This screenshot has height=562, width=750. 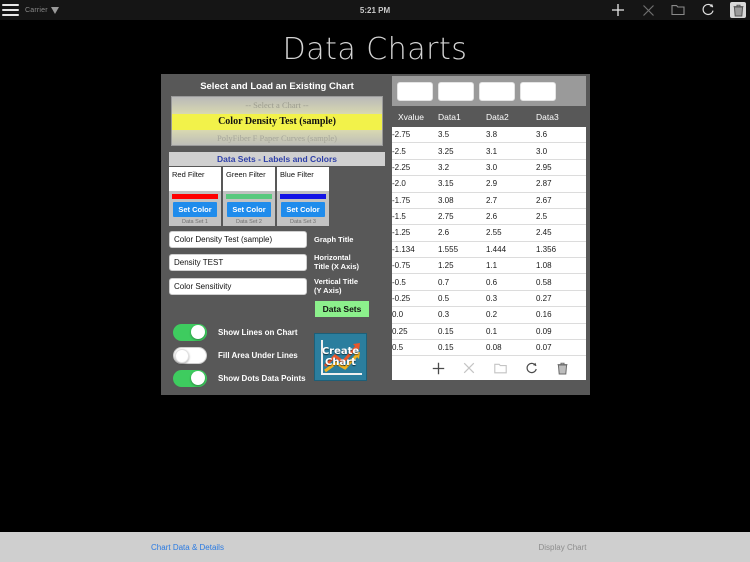 I want to click on table-row: -0.75 1.25 1.1 1.08, so click(x=489, y=266).